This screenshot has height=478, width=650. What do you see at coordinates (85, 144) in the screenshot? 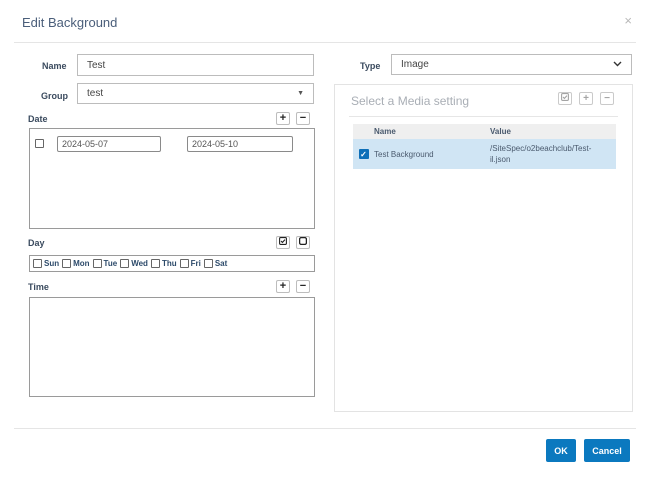
I see `date-start-value: 2024-05-07` at bounding box center [85, 144].